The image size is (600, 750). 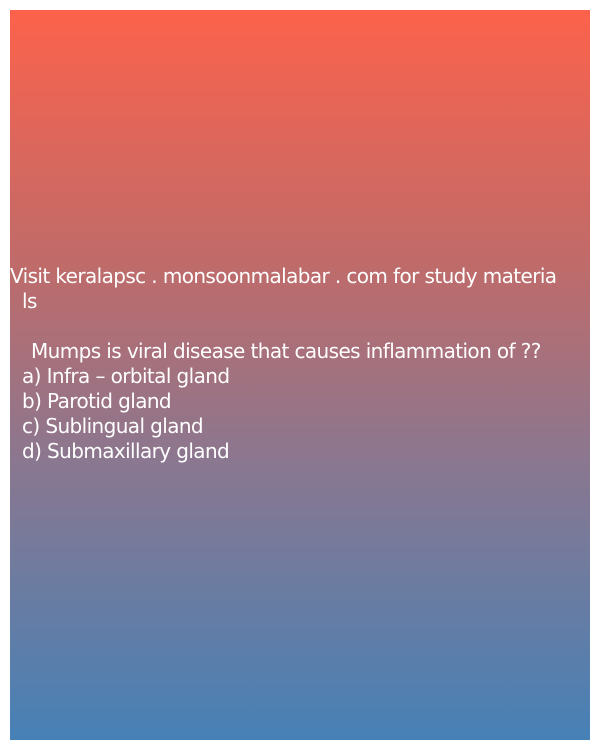 I want to click on option-c: c) Sublingual gland, so click(x=113, y=426).